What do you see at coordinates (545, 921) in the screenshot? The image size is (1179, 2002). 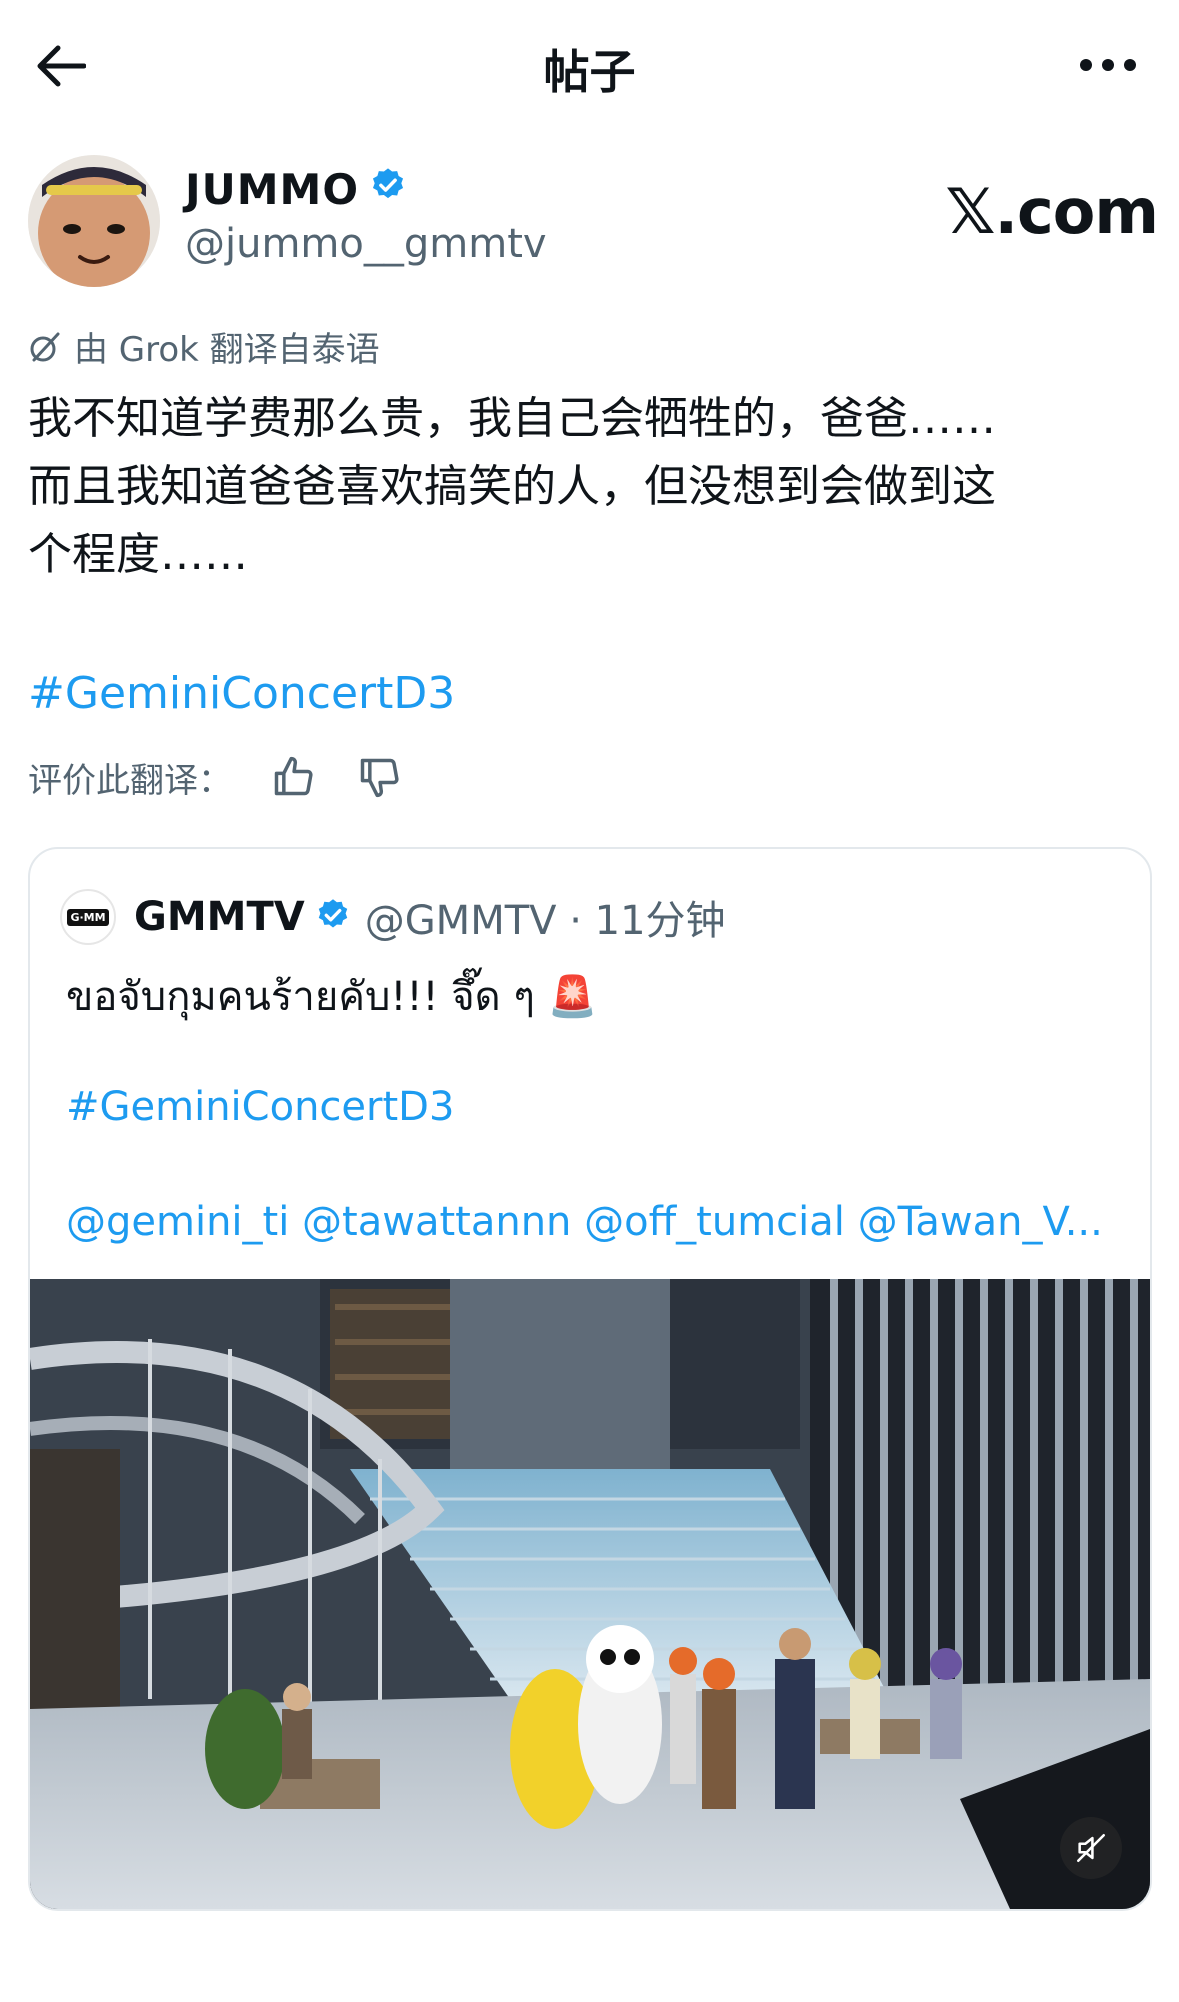 I see `quoted-author-handle-time: @GMMTV · 11分钟` at bounding box center [545, 921].